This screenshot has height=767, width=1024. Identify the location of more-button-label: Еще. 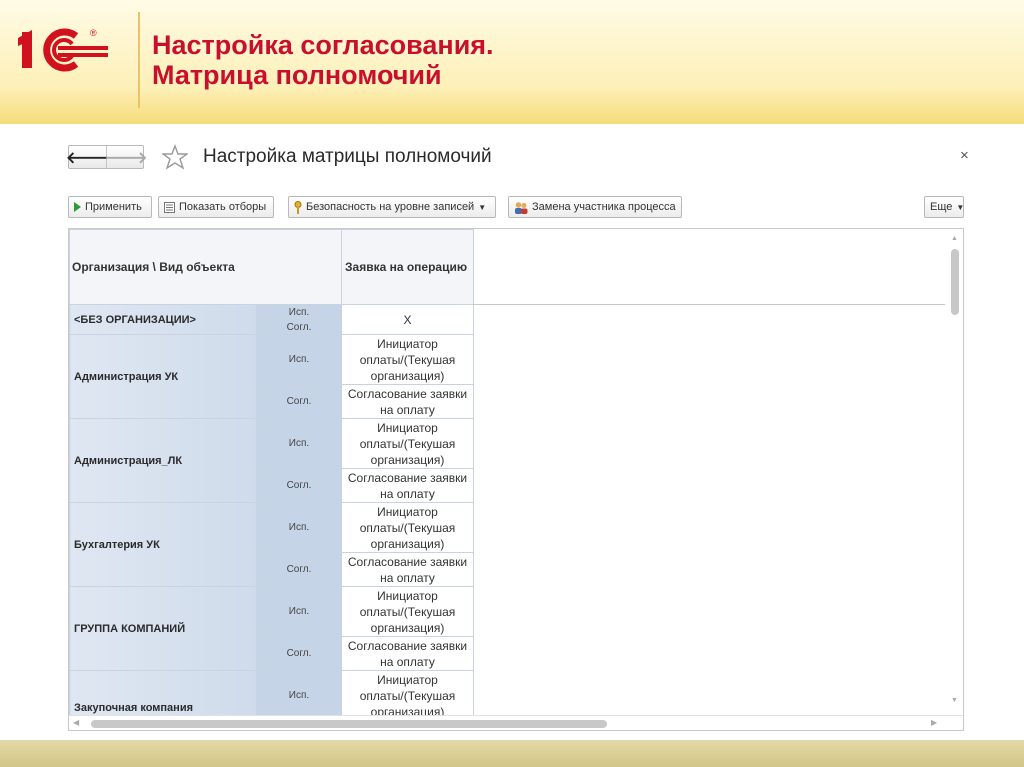
(941, 207).